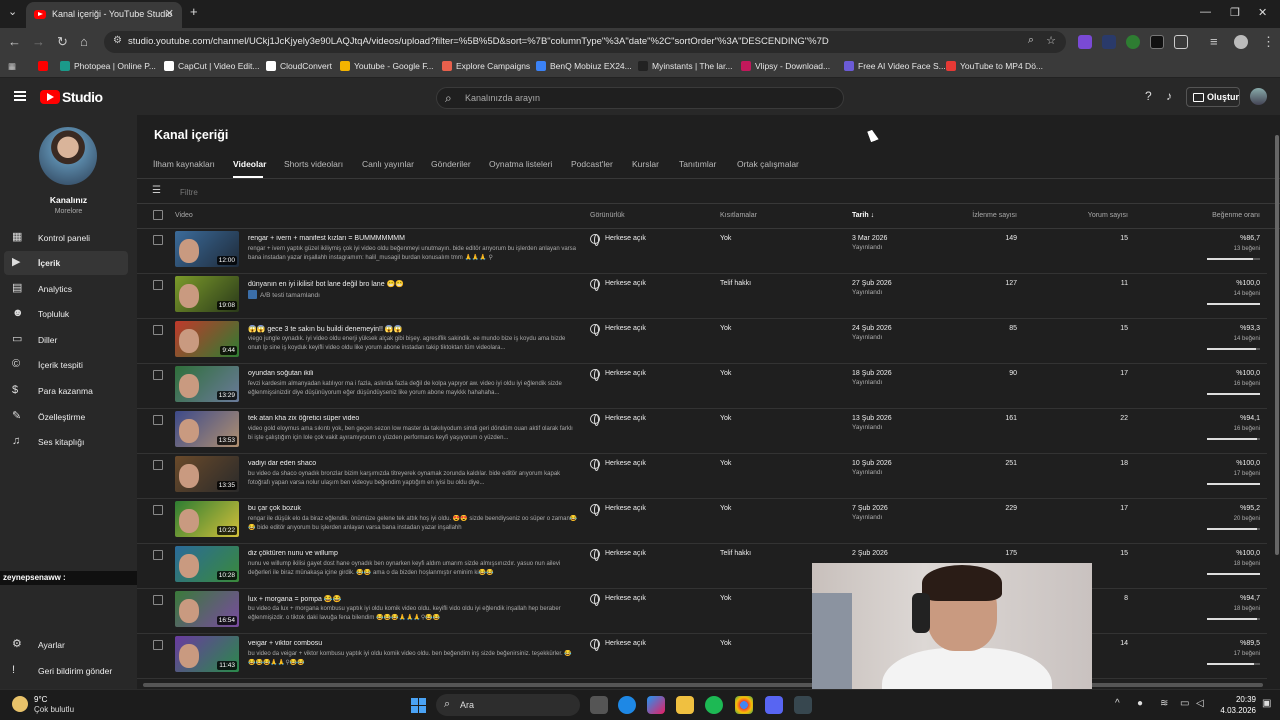  I want to click on apps-grid-icon: ▦, so click(12, 66).